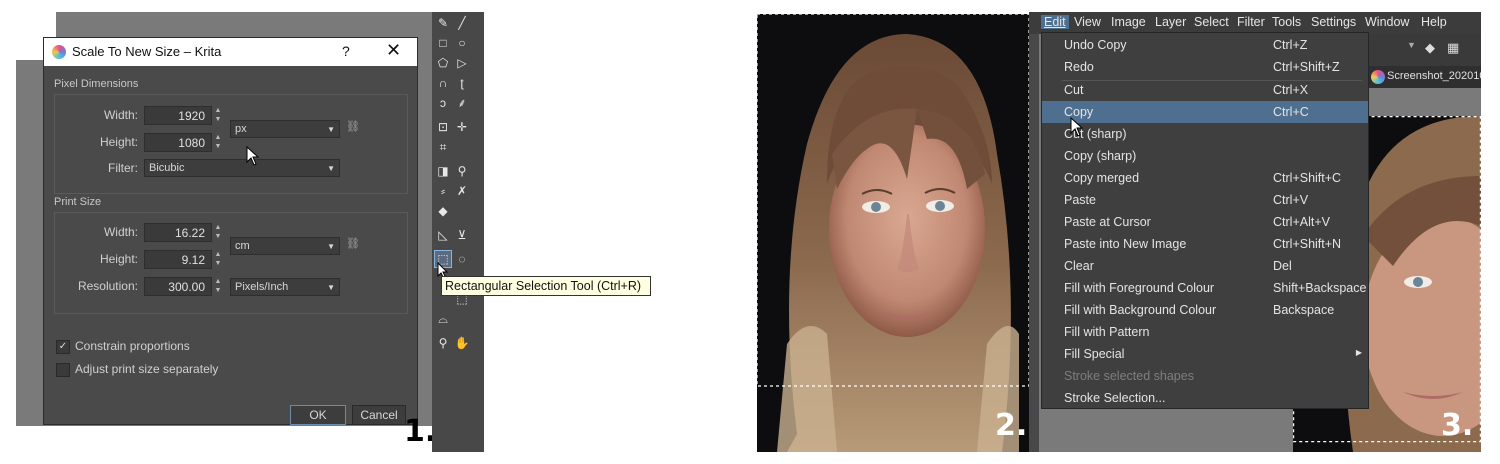  I want to click on document-tab-title: Screenshot_202010, so click(1434, 76).